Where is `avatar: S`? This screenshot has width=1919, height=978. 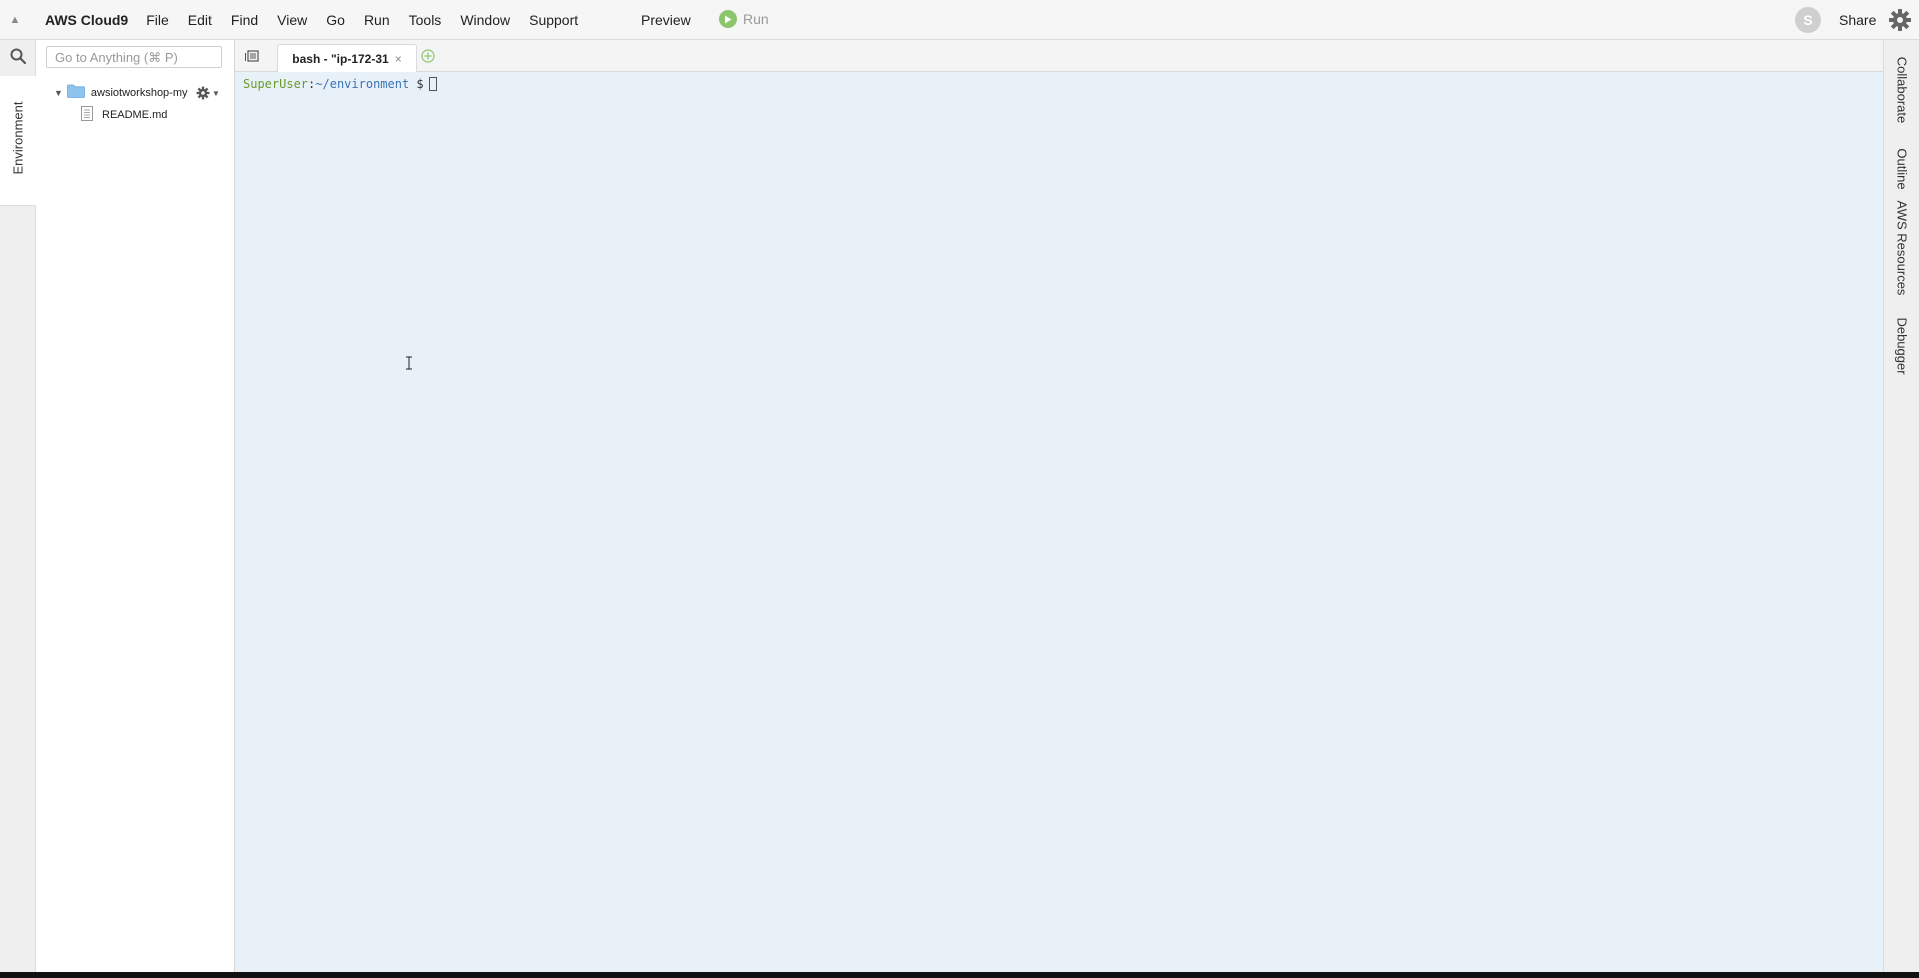 avatar: S is located at coordinates (1808, 20).